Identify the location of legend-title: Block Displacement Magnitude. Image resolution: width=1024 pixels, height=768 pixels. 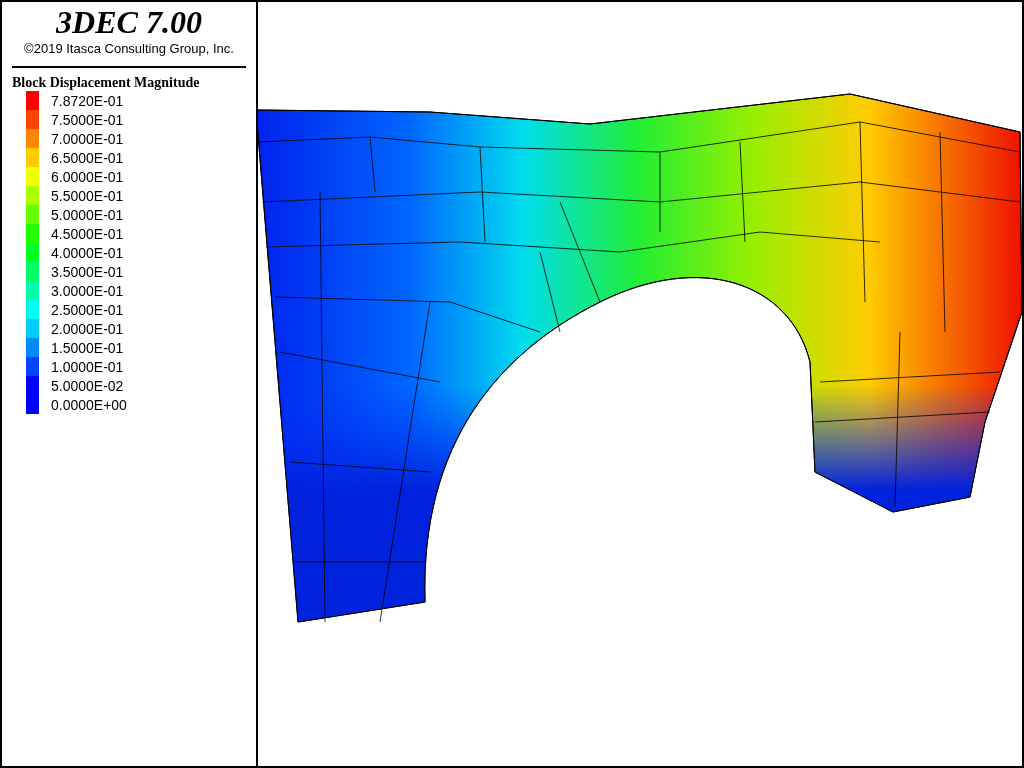
(106, 83).